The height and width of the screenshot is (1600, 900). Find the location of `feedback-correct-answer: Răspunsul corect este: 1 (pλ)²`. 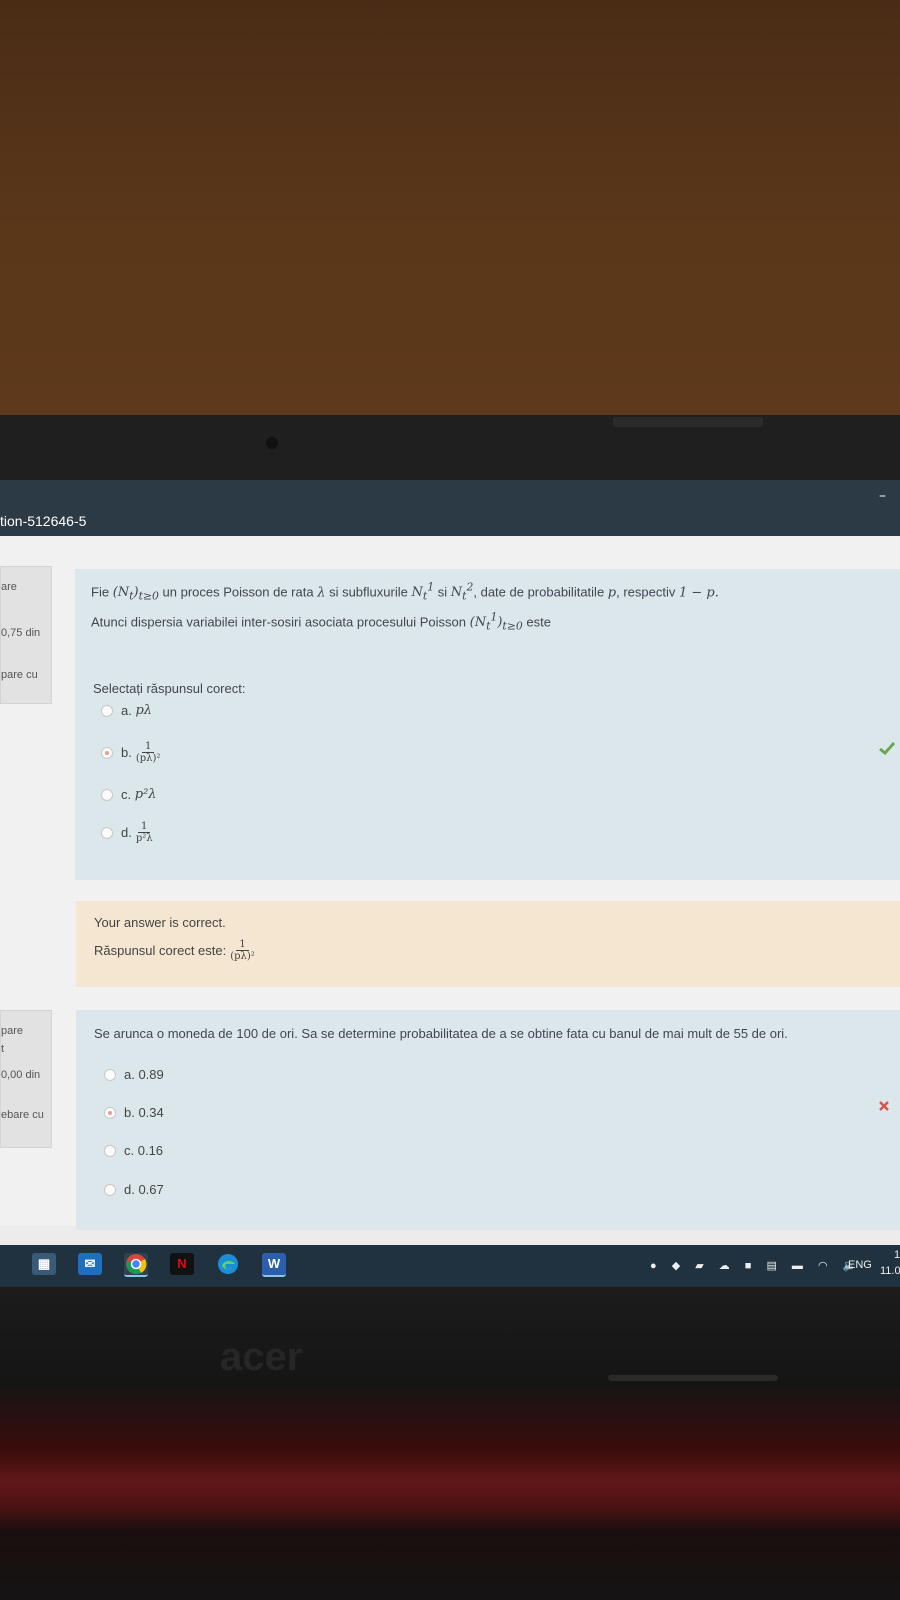

feedback-correct-answer: Răspunsul corect este: 1 (pλ)² is located at coordinates (174, 950).